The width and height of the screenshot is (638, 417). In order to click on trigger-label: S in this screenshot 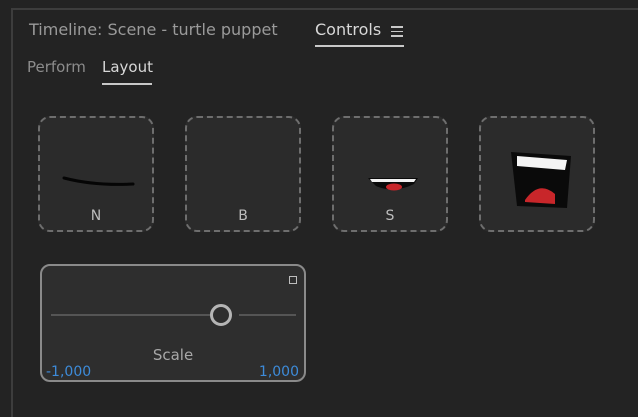, I will do `click(390, 216)`.